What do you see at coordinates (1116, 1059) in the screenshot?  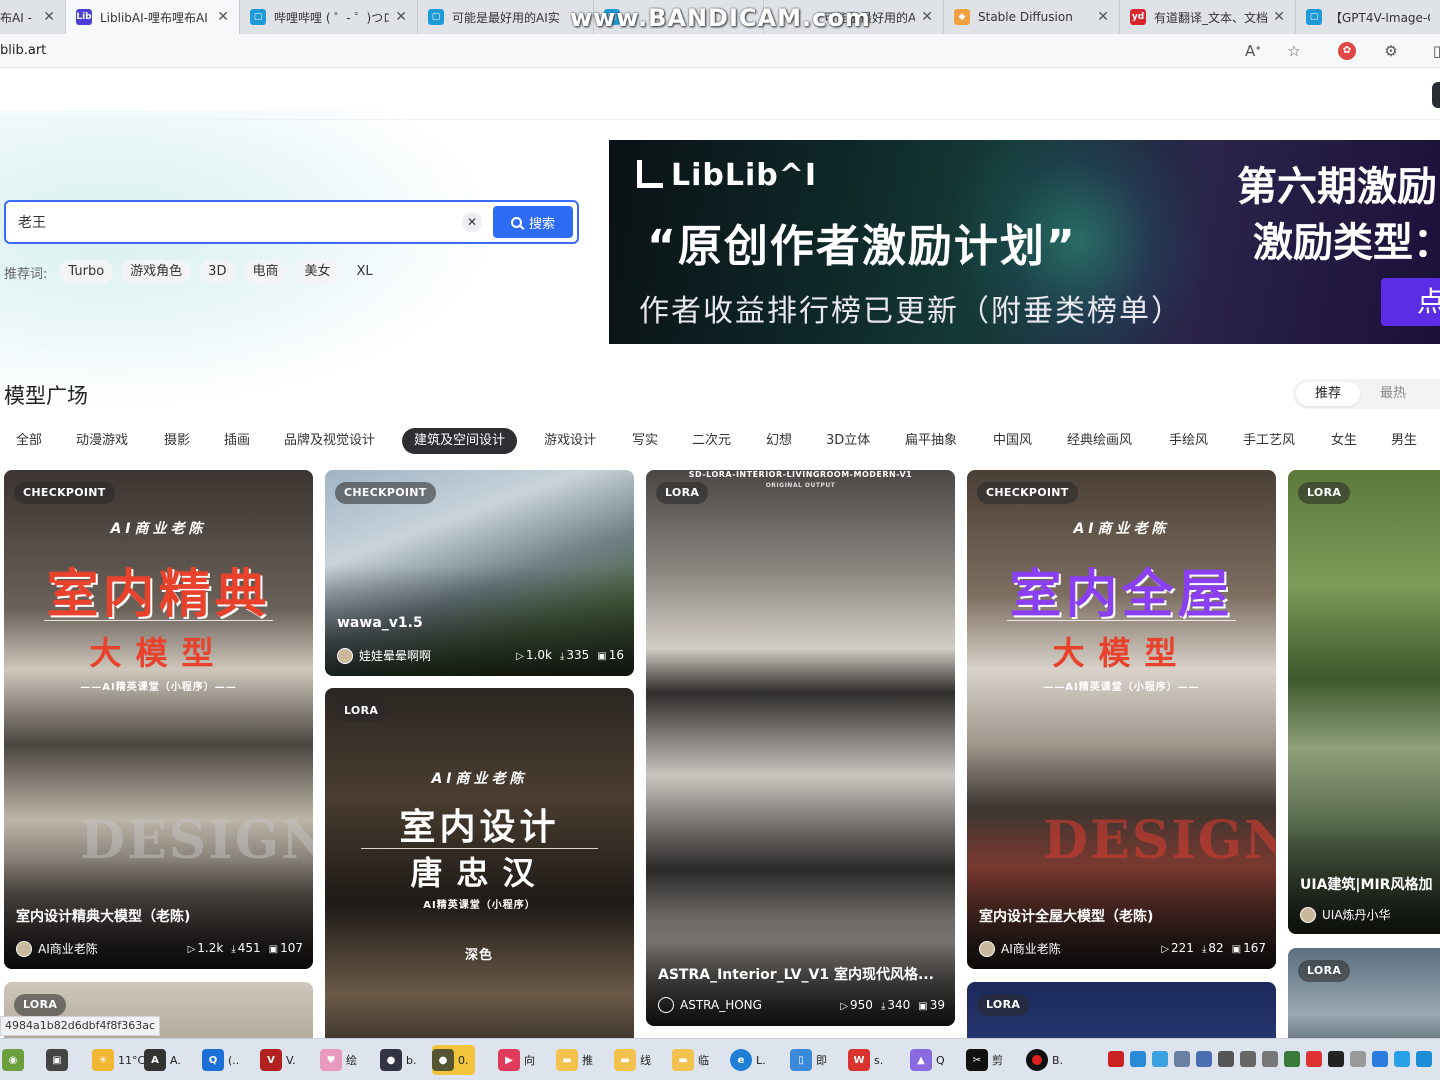 I see `record-tray-icon` at bounding box center [1116, 1059].